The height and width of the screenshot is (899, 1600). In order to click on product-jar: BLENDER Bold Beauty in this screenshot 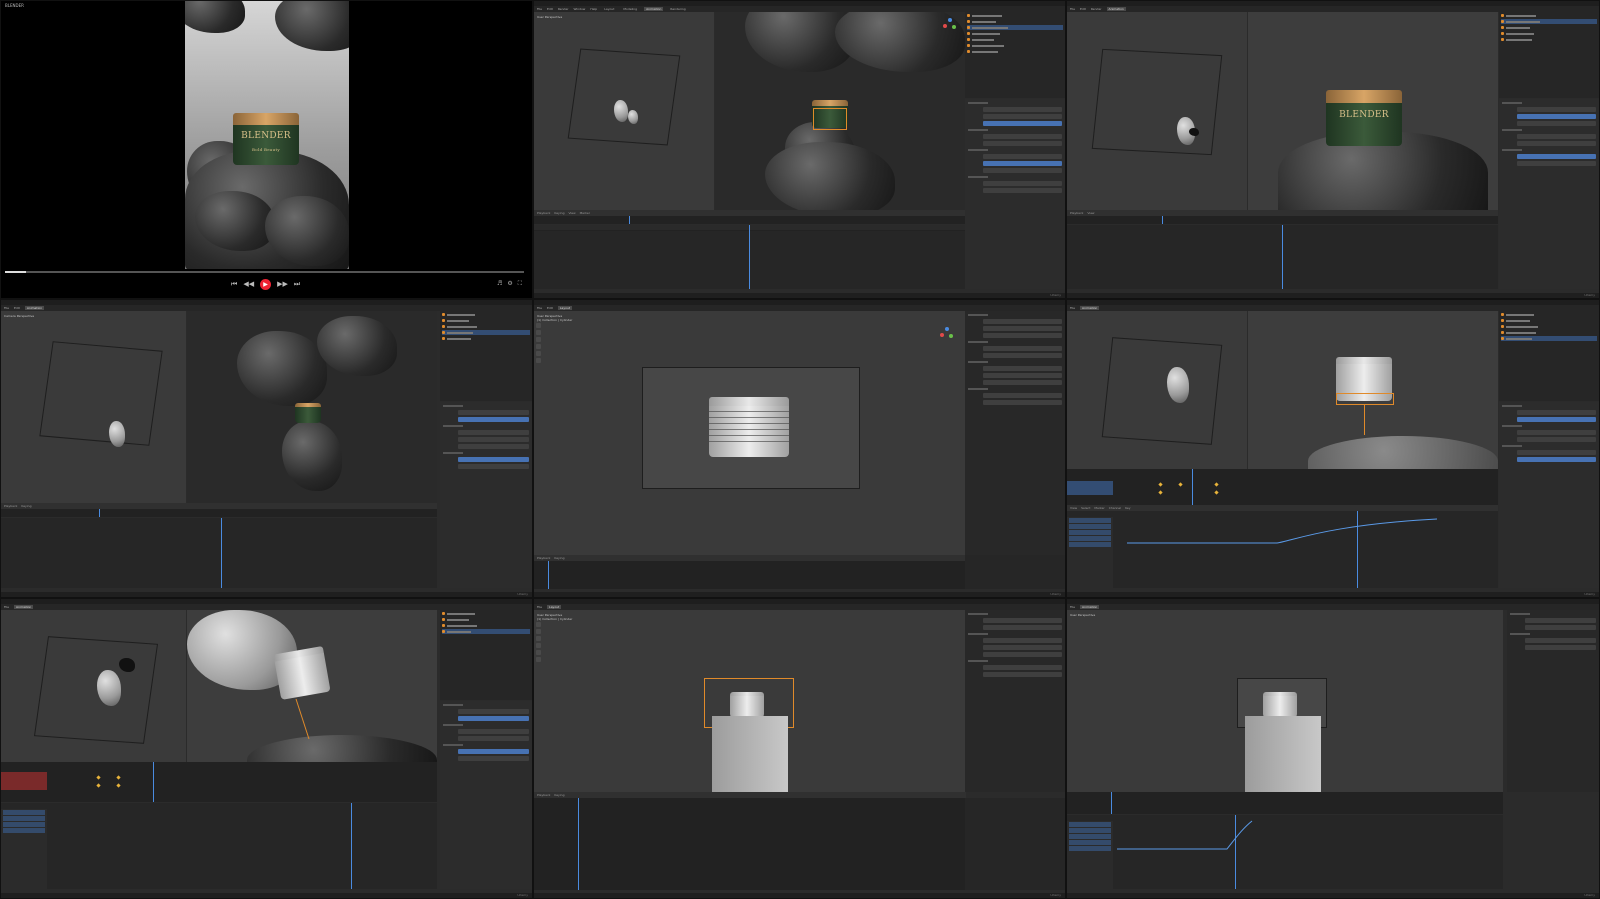, I will do `click(266, 139)`.